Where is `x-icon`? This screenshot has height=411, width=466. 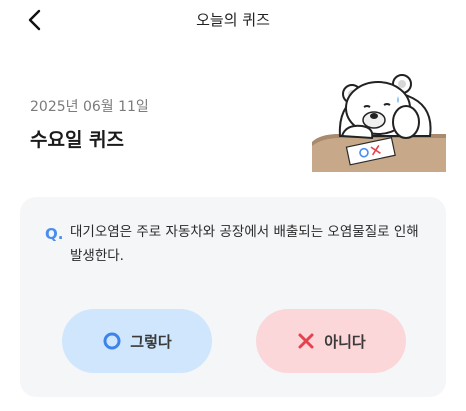 x-icon is located at coordinates (306, 341).